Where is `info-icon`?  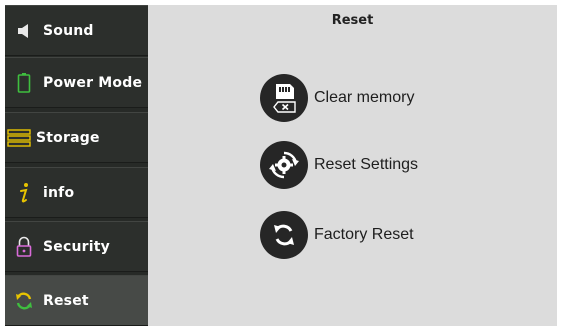 info-icon is located at coordinates (24, 193).